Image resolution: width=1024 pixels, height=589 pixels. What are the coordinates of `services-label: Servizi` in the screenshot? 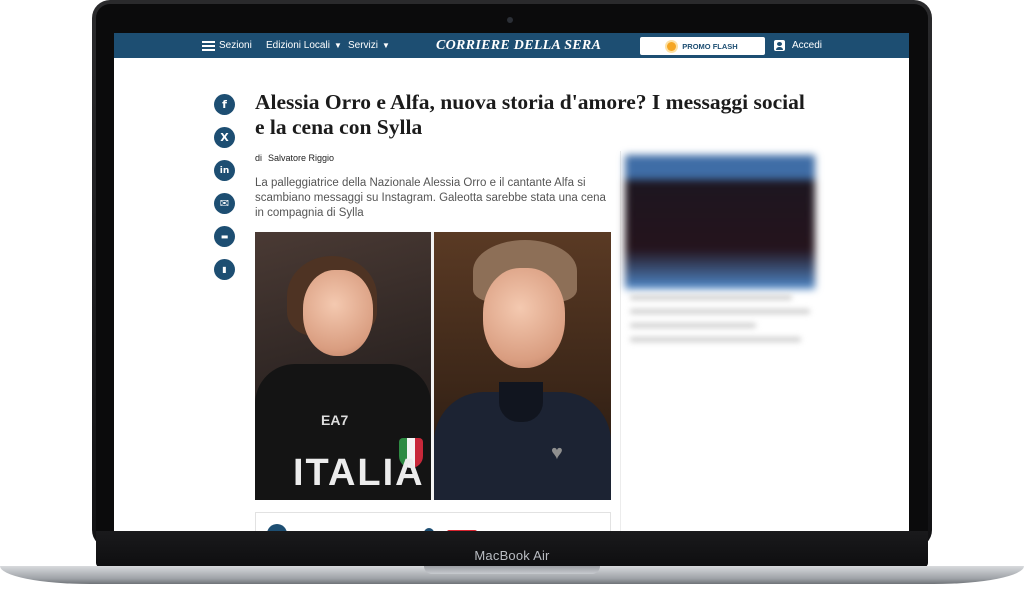 It's located at (363, 45).